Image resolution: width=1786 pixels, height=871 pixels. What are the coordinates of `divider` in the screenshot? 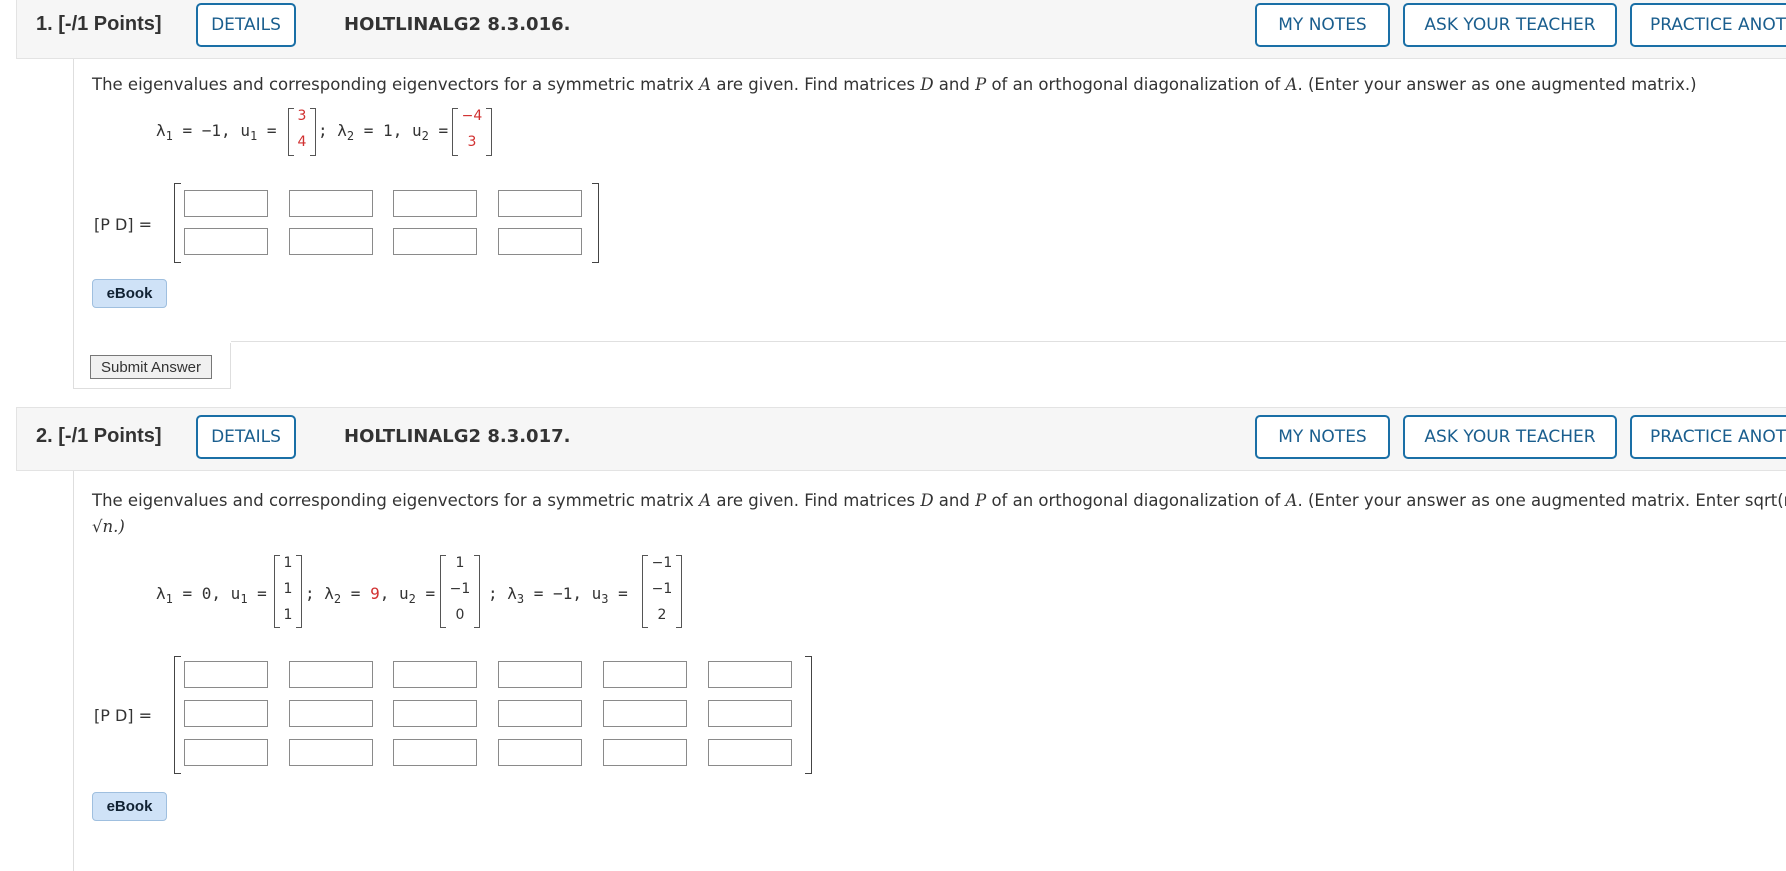 It's located at (1008, 341).